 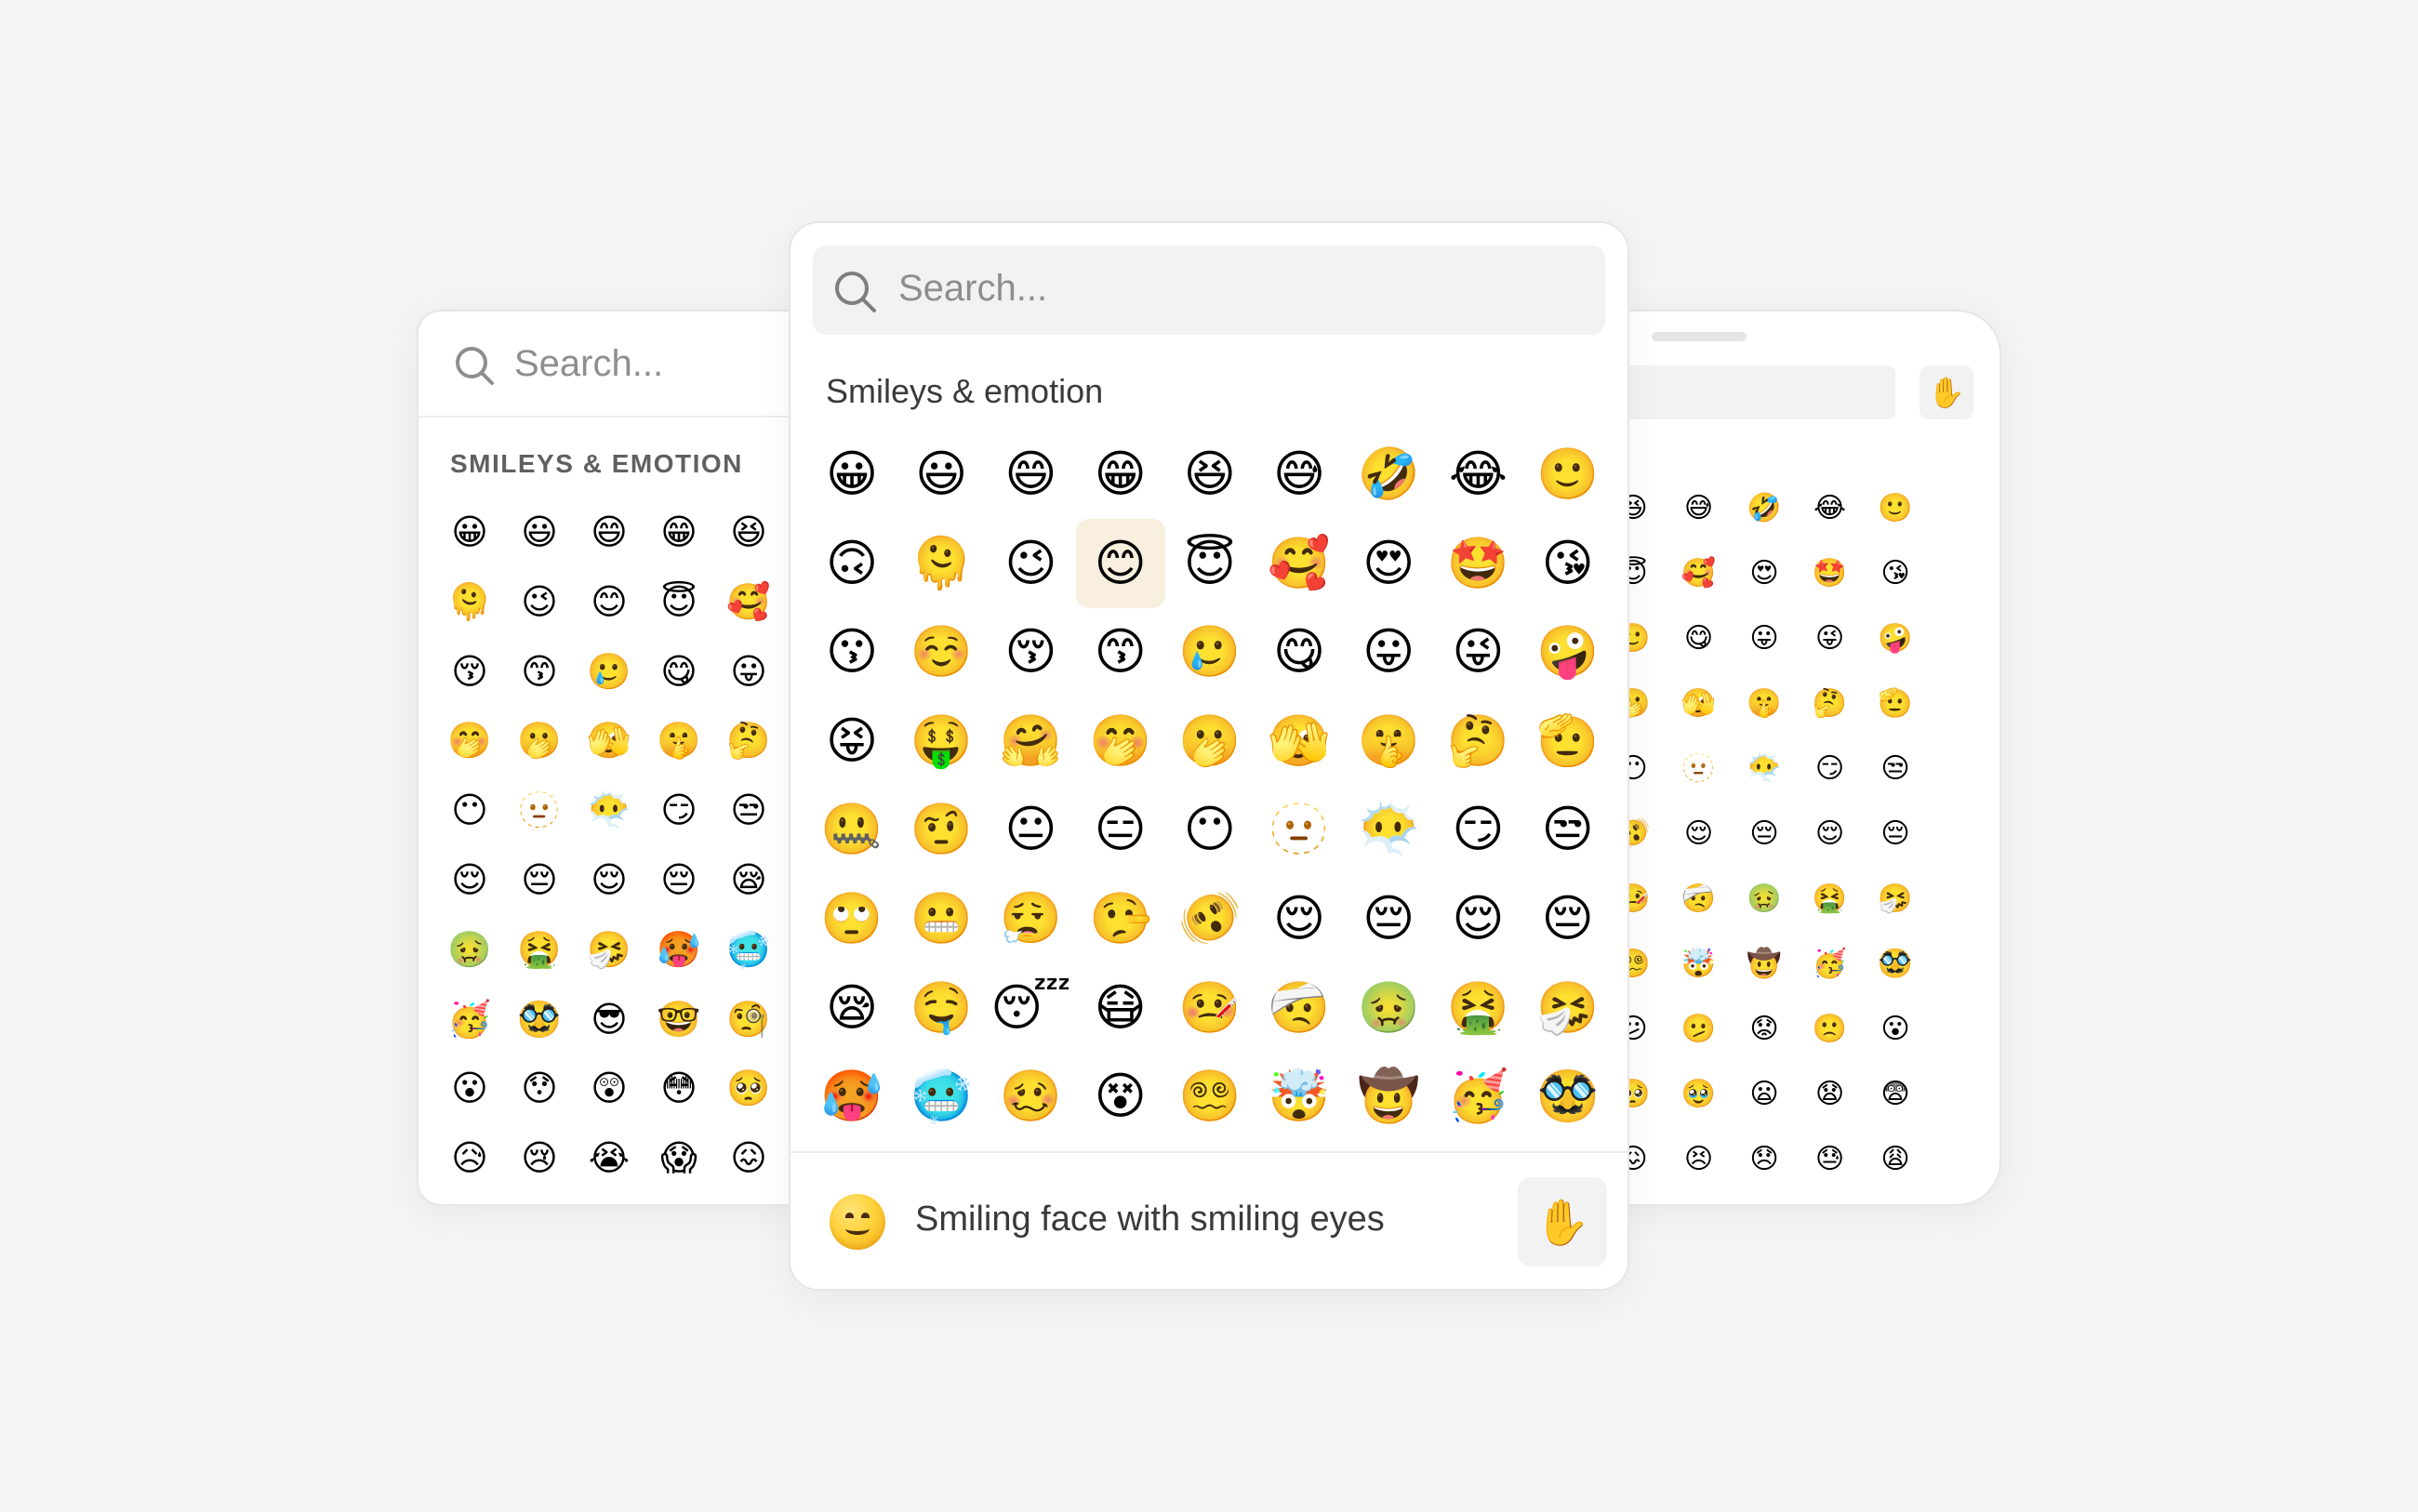 I want to click on emoji-button: 😀, so click(x=852, y=474).